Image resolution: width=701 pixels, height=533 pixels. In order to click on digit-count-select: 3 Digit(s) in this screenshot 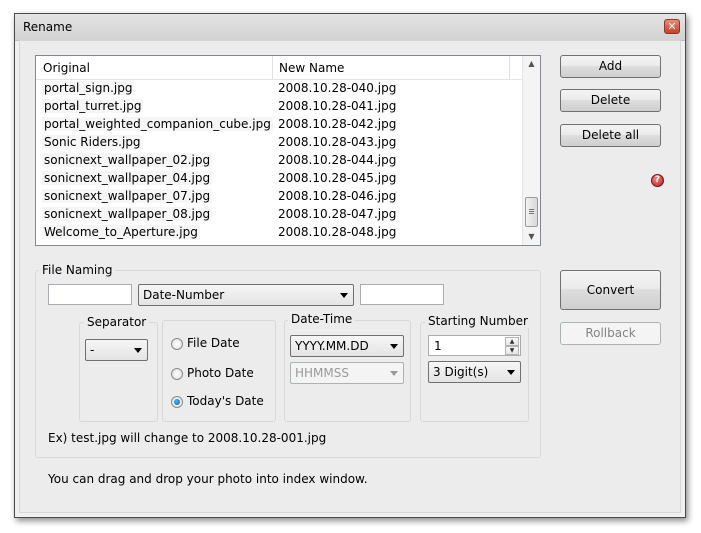, I will do `click(474, 372)`.